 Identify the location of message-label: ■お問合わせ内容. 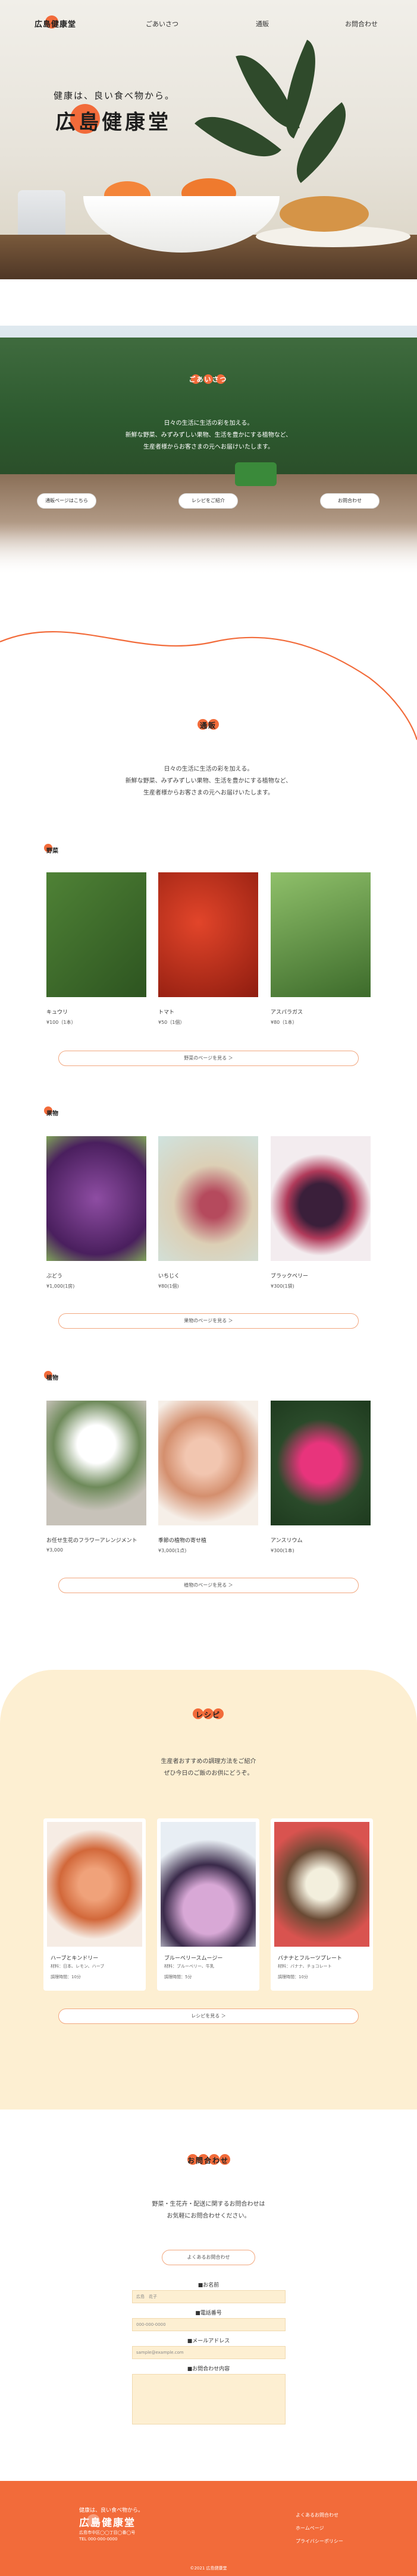
(208, 2369).